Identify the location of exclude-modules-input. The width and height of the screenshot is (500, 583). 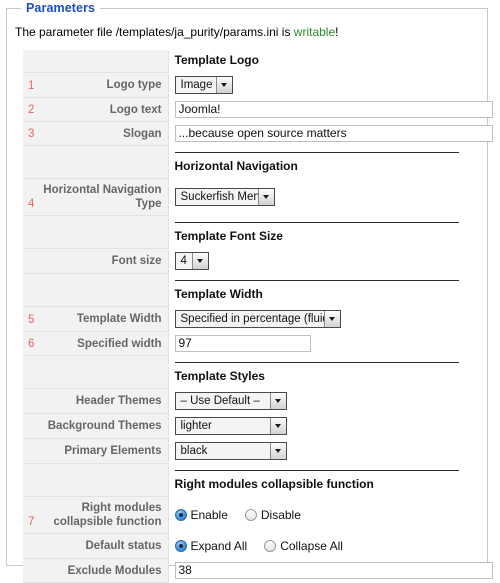
(333, 570).